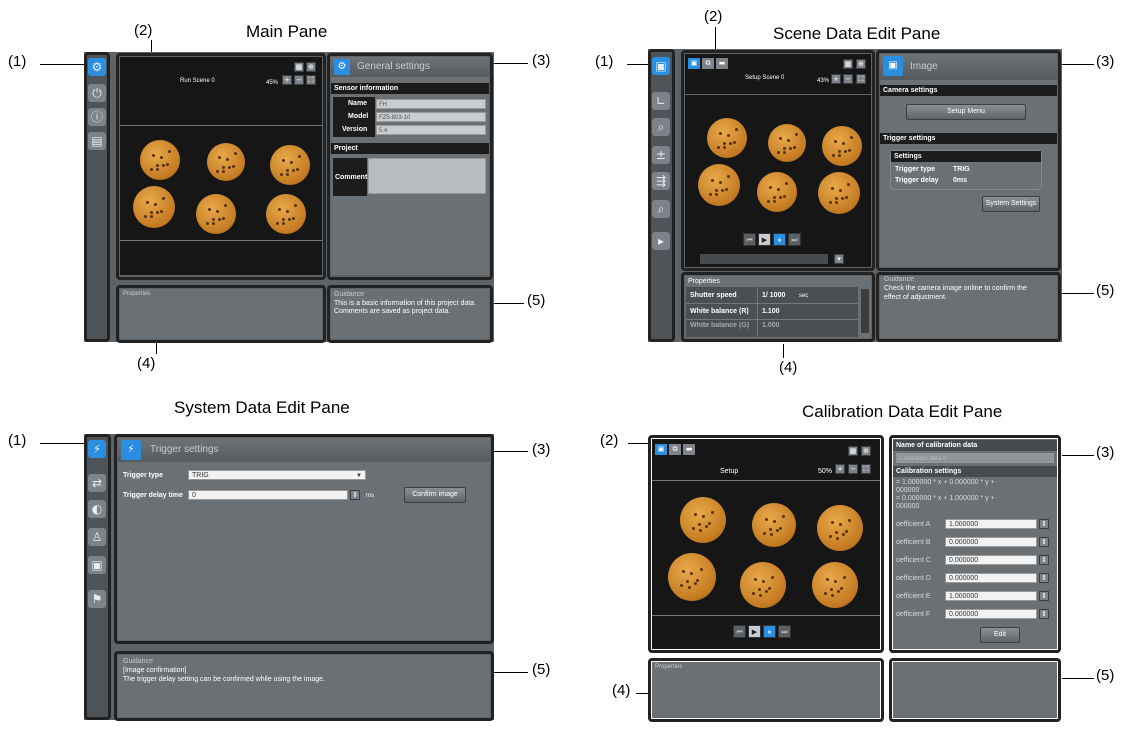 Image resolution: width=1130 pixels, height=729 pixels. What do you see at coordinates (410, 166) in the screenshot?
I see `main-settings-frame` at bounding box center [410, 166].